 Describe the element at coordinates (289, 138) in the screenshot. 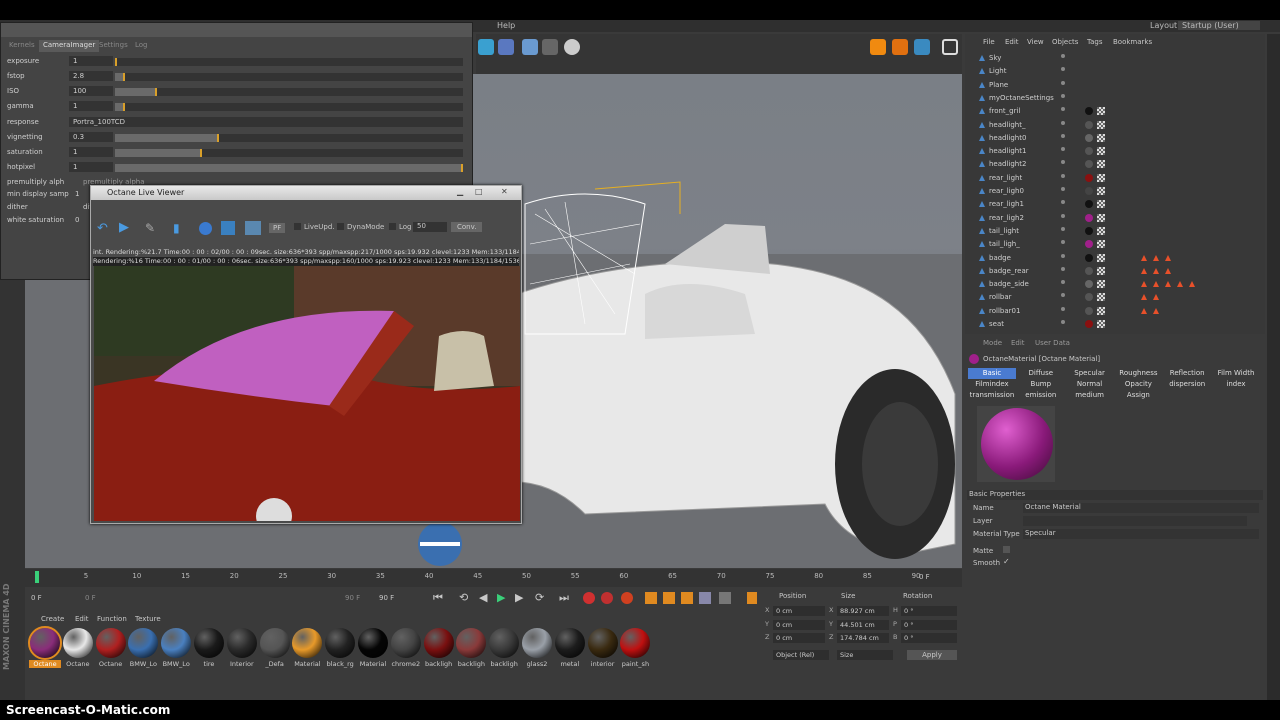

I see `vignetting-slider` at that location.